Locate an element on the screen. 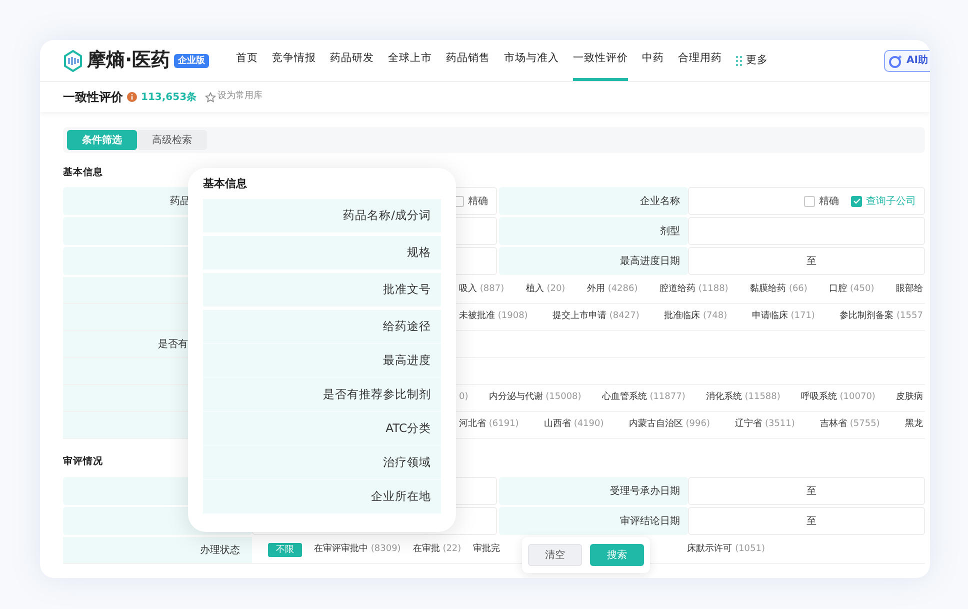  clear-button: 清空 is located at coordinates (555, 555).